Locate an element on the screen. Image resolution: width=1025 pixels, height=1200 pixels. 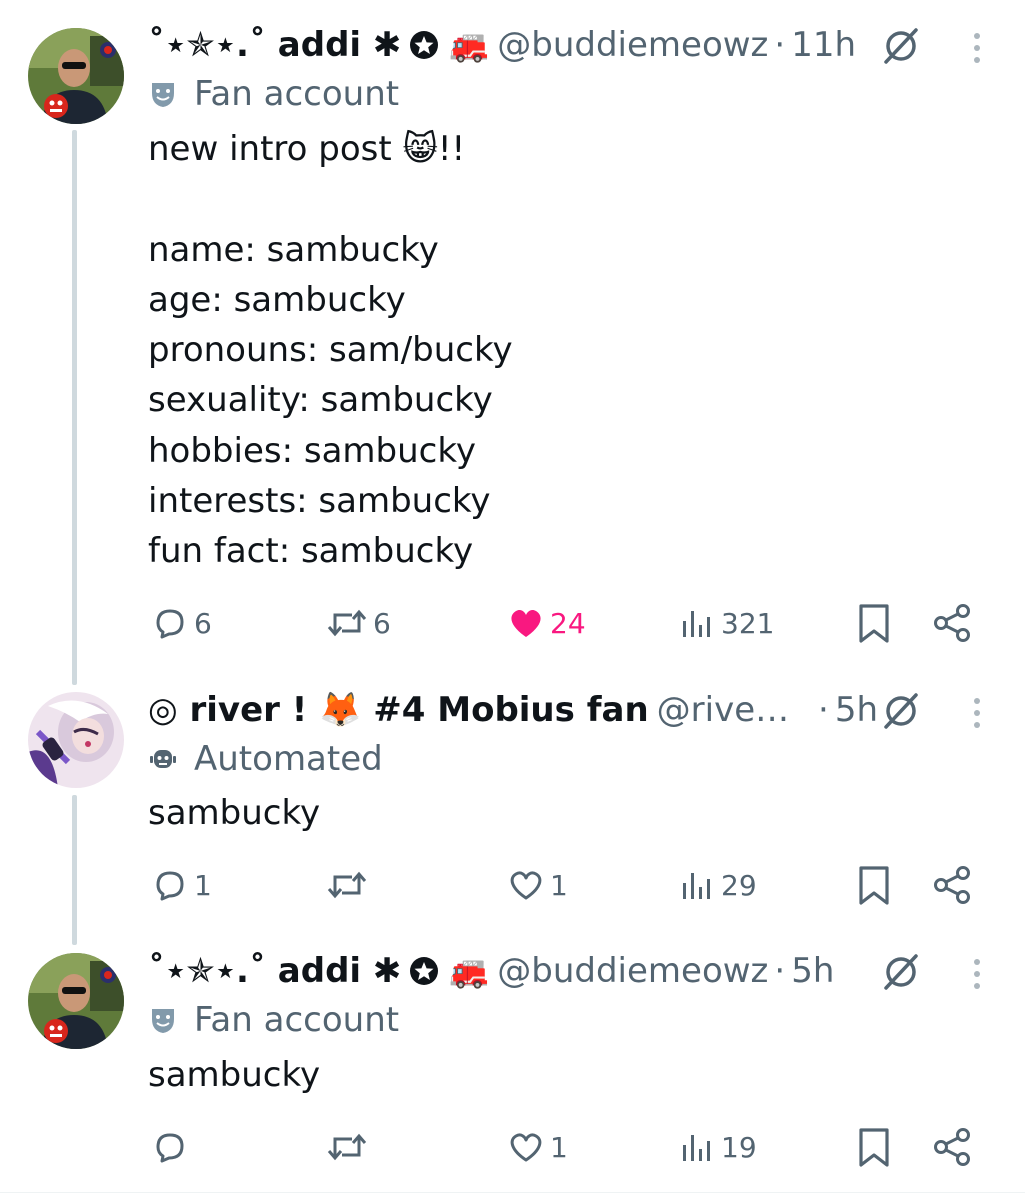
views-count: 29 is located at coordinates (739, 885).